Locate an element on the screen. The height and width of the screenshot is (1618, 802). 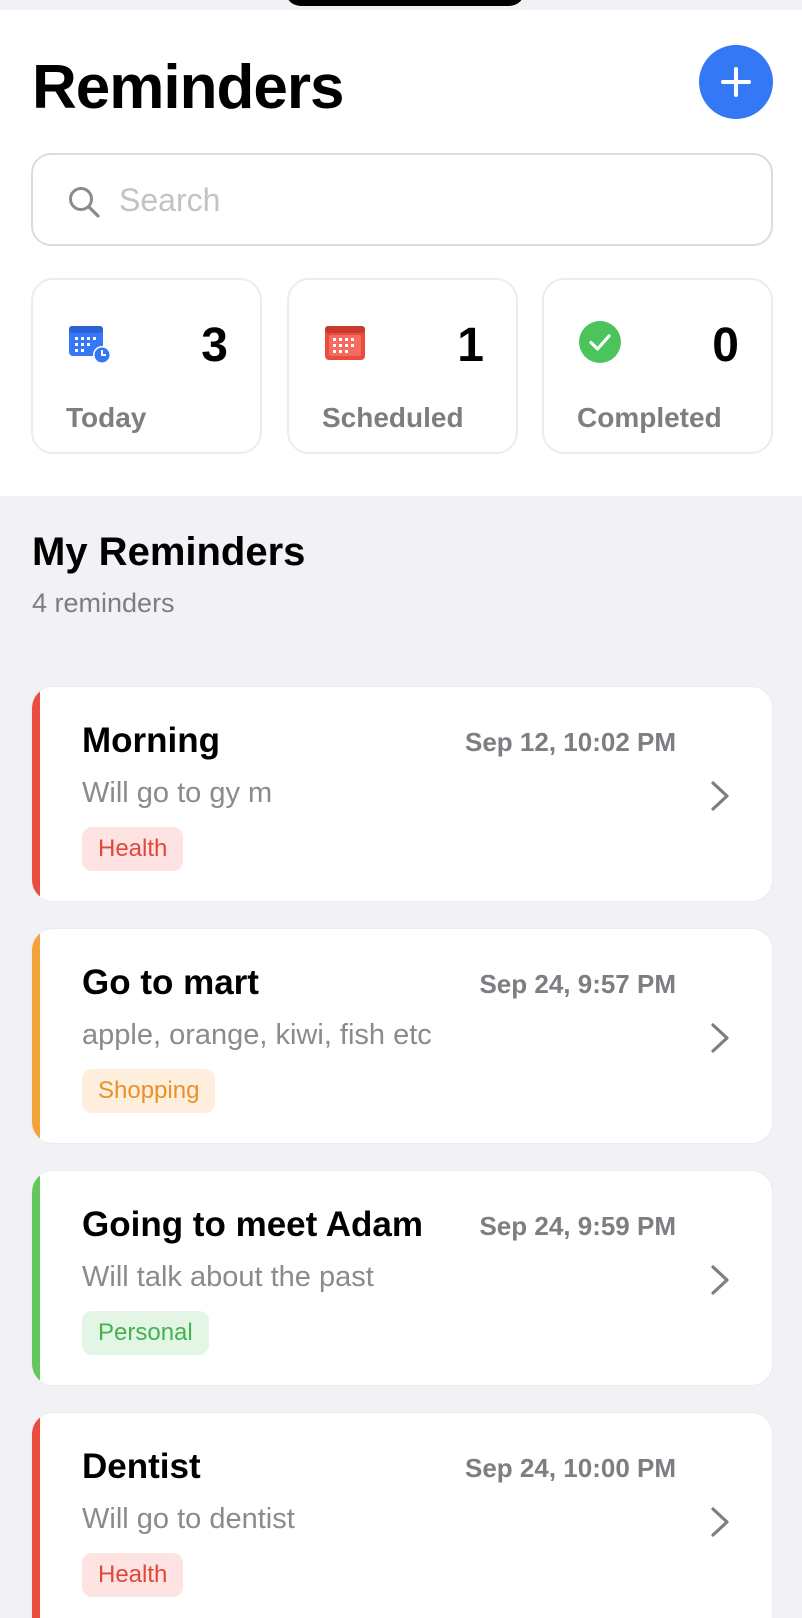
device-notch is located at coordinates (405, 3).